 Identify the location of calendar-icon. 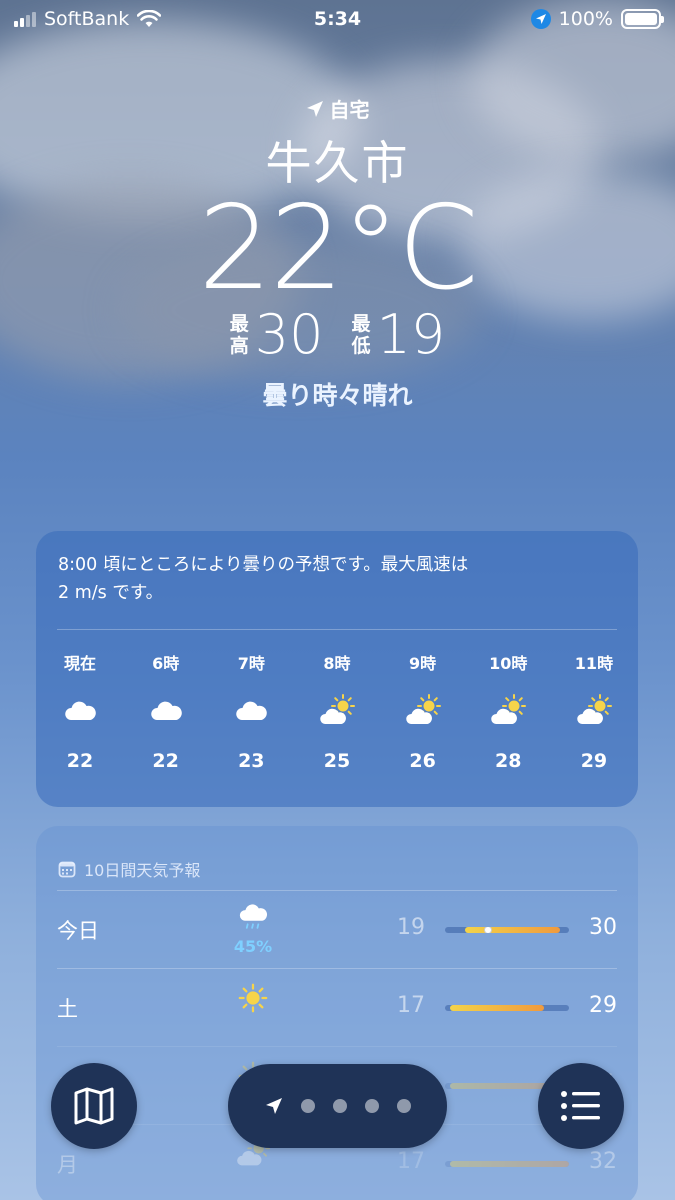
(67, 869).